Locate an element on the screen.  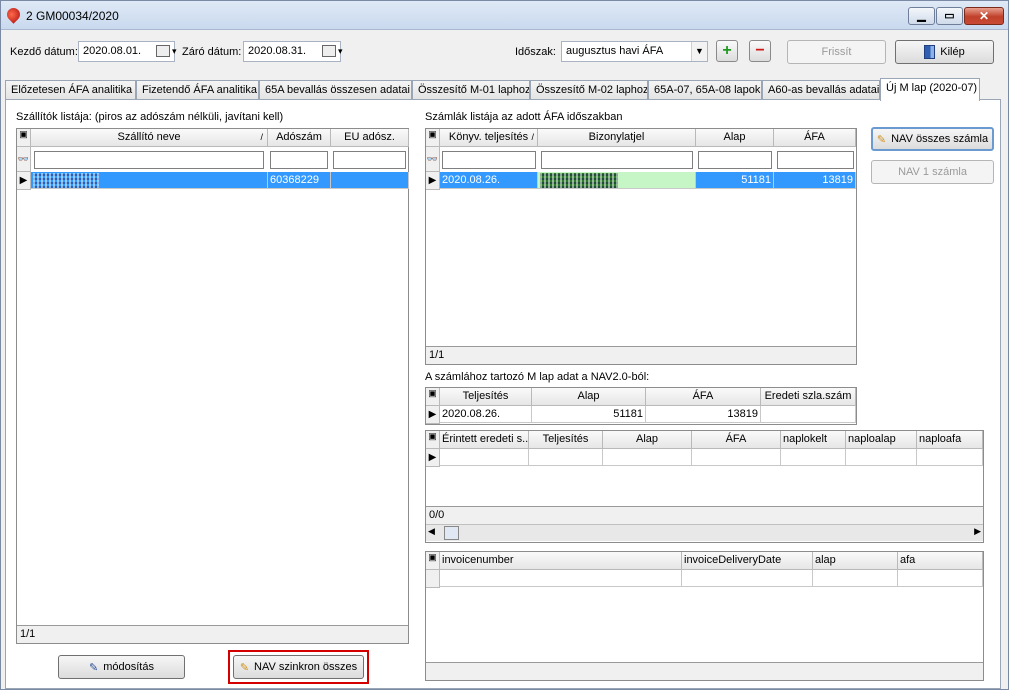
nav-one-invoice-button: NAV 1 számla is located at coordinates (932, 172).